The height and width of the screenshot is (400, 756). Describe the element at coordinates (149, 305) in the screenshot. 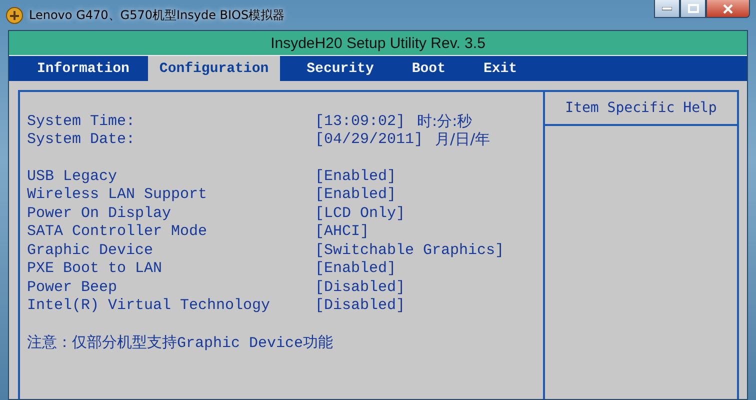

I see `setting-label: Intel(R) Virtual Technology` at that location.